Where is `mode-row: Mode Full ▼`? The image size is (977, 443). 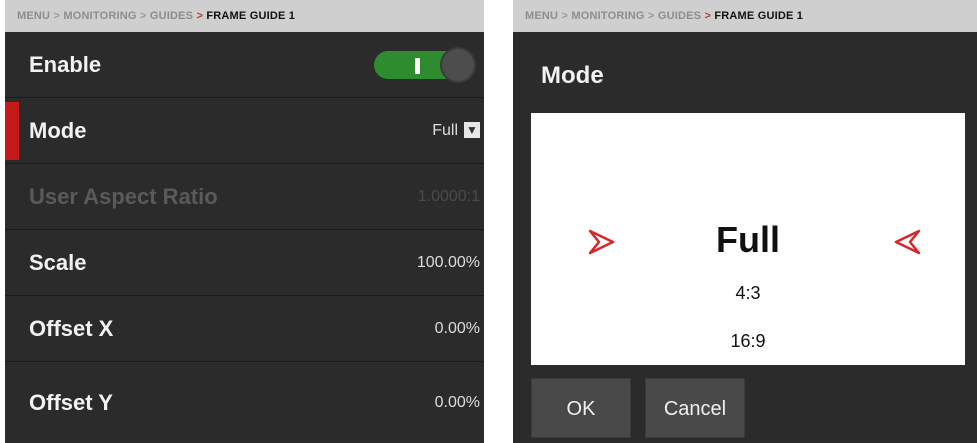
mode-row: Mode Full ▼ is located at coordinates (244, 131).